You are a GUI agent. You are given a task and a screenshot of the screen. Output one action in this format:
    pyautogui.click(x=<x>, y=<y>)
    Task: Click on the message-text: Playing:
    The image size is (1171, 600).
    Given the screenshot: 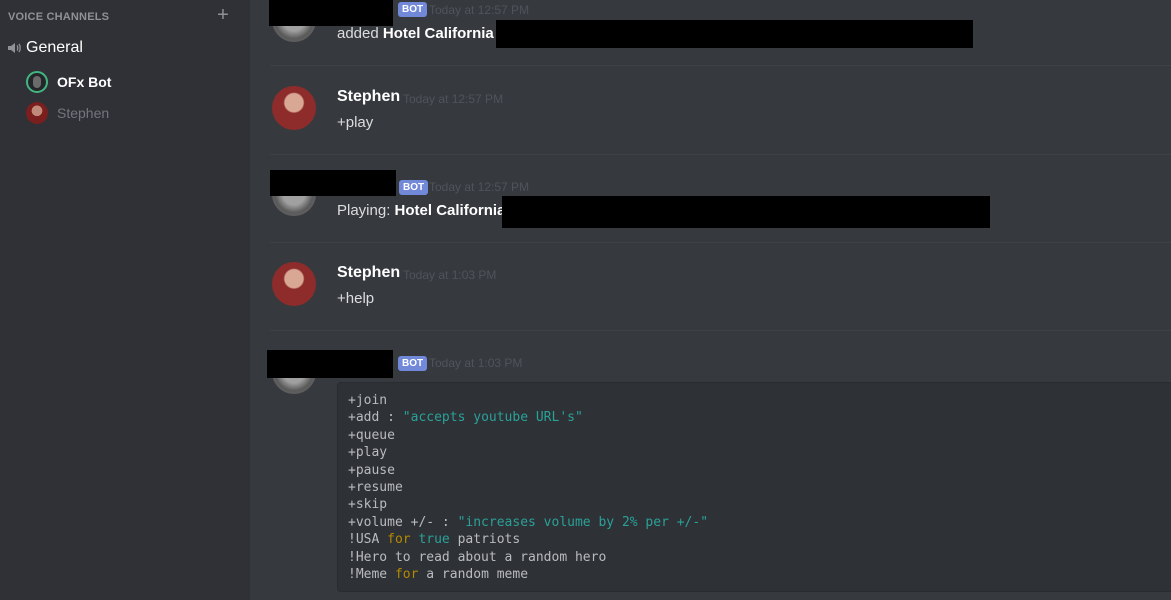 What is the action you would take?
    pyautogui.click(x=366, y=210)
    